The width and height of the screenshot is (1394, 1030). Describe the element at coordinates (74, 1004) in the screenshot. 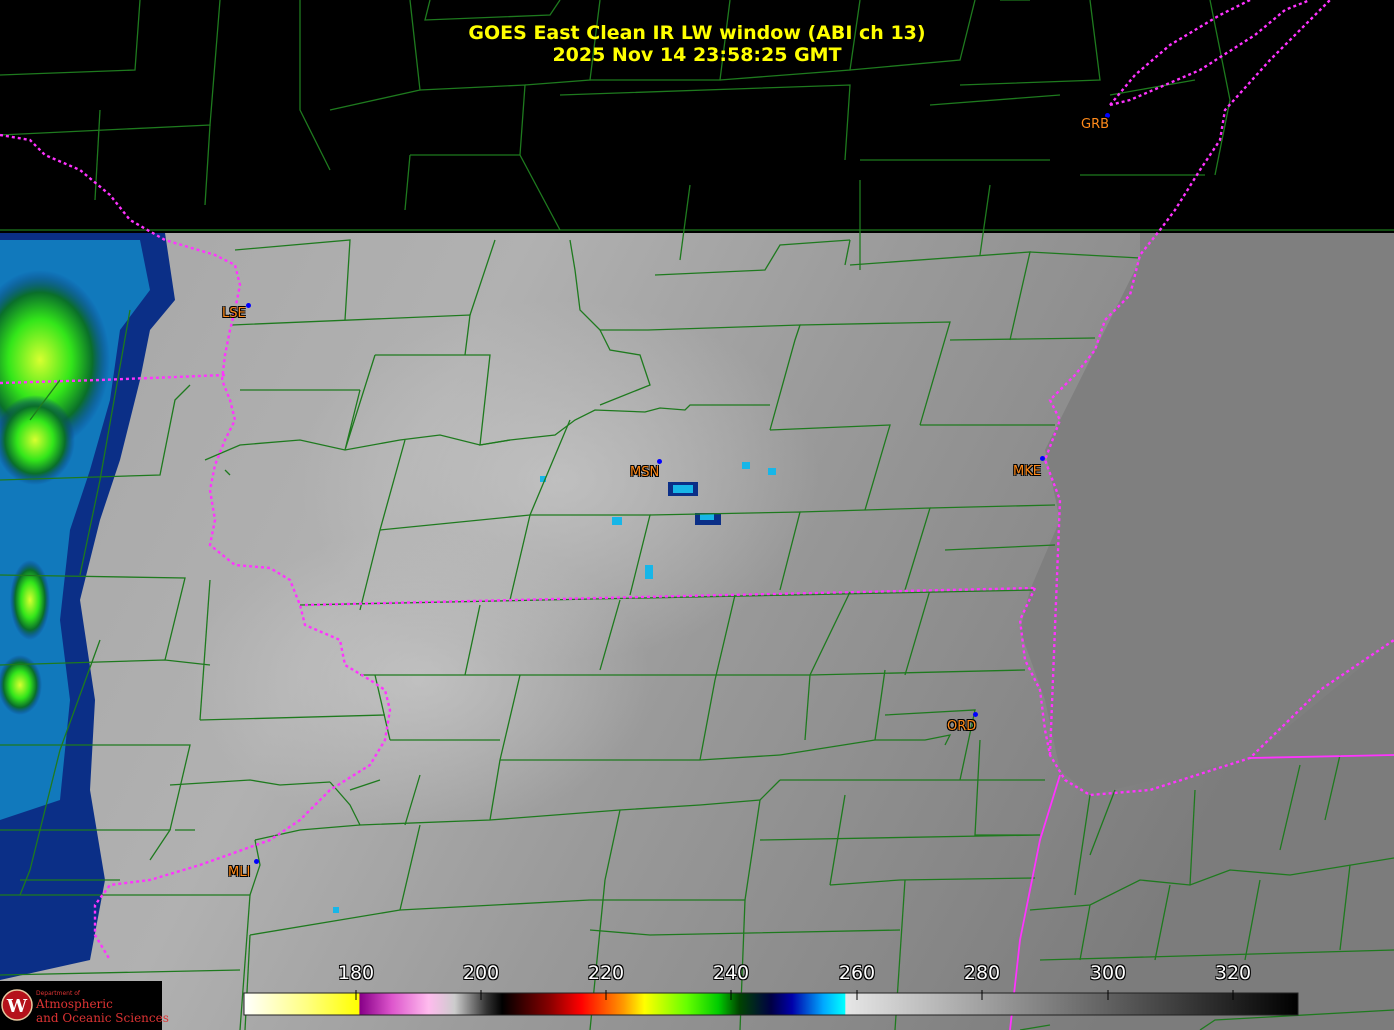

I see `logo-line1: Atmospheric` at that location.